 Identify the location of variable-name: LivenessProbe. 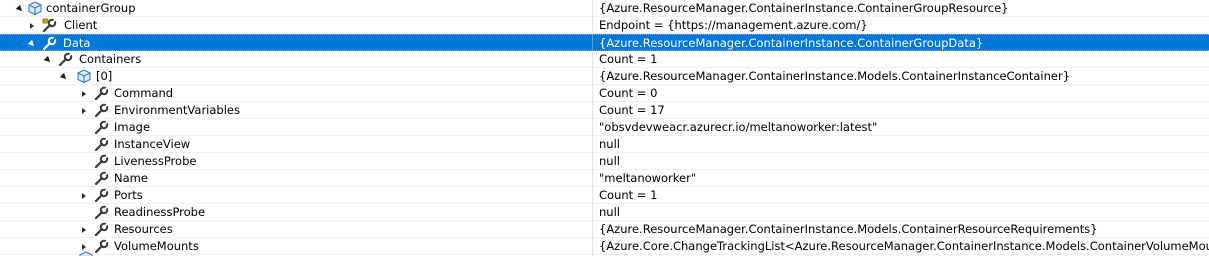
(155, 161).